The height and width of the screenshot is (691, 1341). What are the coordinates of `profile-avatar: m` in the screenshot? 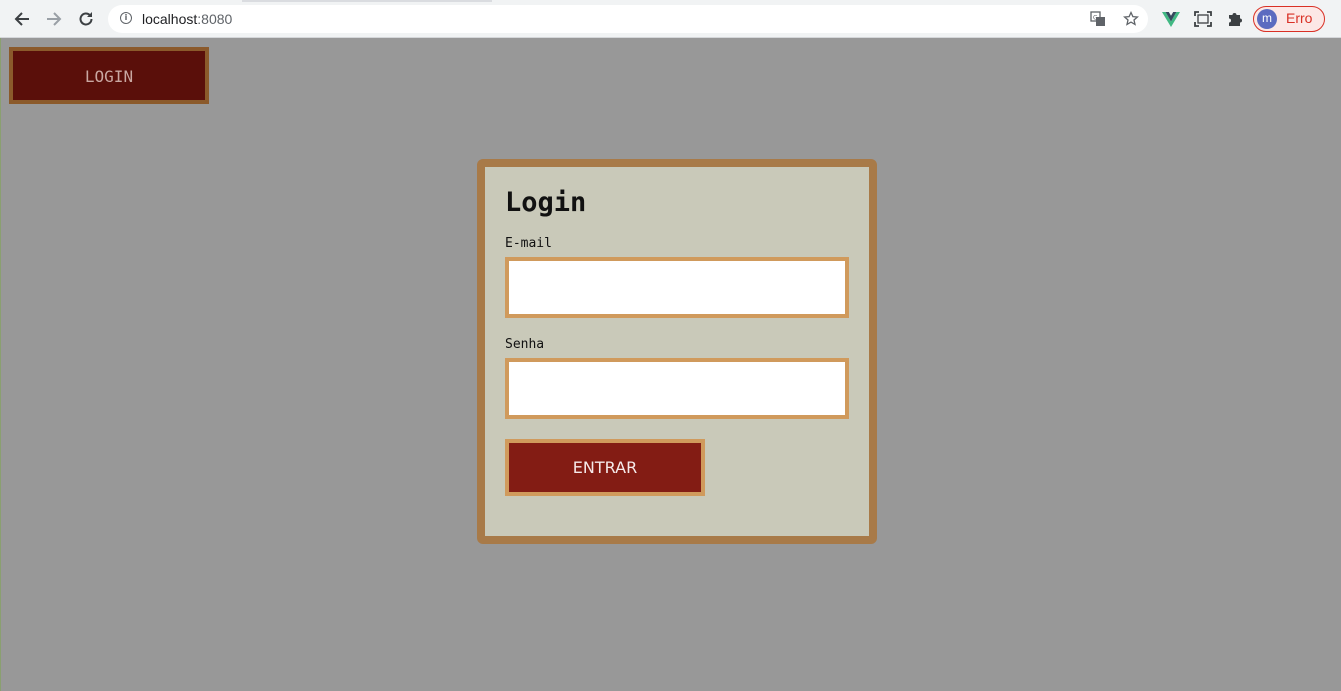 It's located at (1267, 19).